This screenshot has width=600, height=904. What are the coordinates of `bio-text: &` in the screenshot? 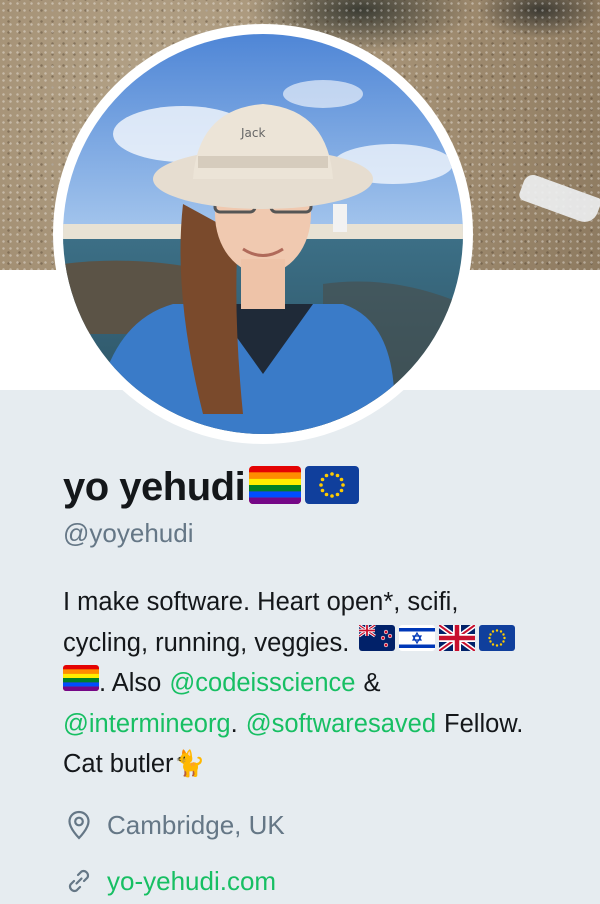 It's located at (372, 683).